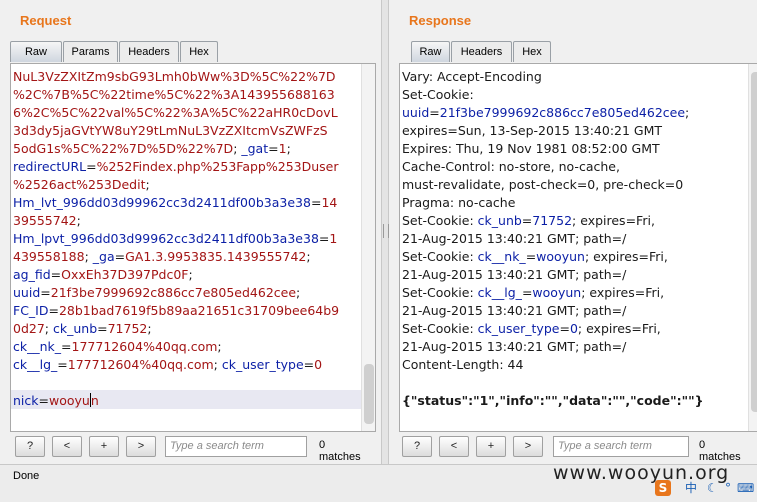  What do you see at coordinates (26, 400) in the screenshot?
I see `param-name: nick` at bounding box center [26, 400].